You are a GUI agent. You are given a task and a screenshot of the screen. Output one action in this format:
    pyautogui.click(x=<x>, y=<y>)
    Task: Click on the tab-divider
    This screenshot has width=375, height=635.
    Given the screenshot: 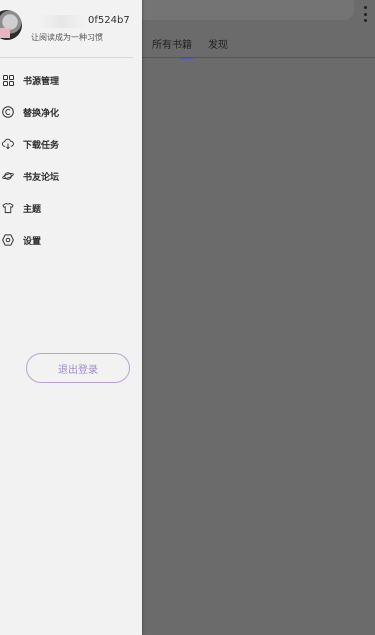 What is the action you would take?
    pyautogui.click(x=258, y=57)
    